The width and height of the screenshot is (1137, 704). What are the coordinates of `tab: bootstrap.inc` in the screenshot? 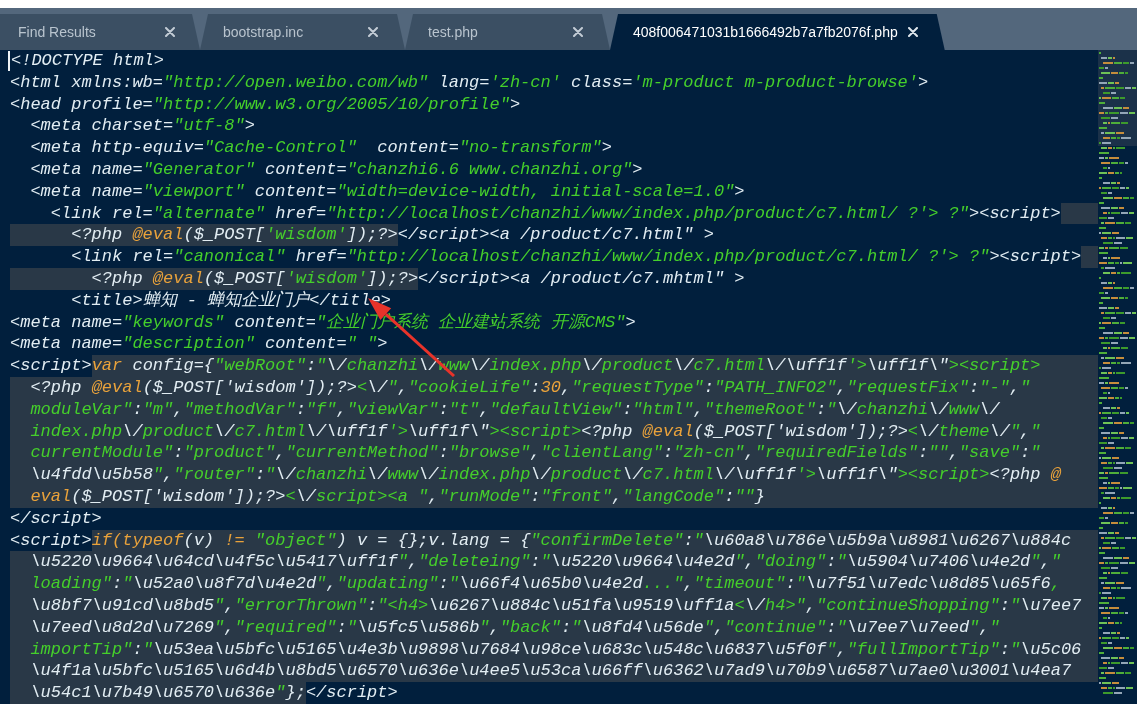 It's located at (302, 32).